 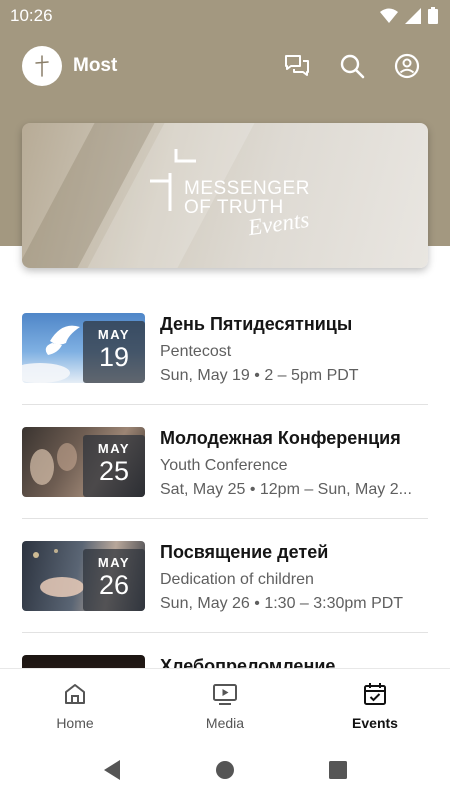 What do you see at coordinates (31, 15) in the screenshot?
I see `status-time: 10:26` at bounding box center [31, 15].